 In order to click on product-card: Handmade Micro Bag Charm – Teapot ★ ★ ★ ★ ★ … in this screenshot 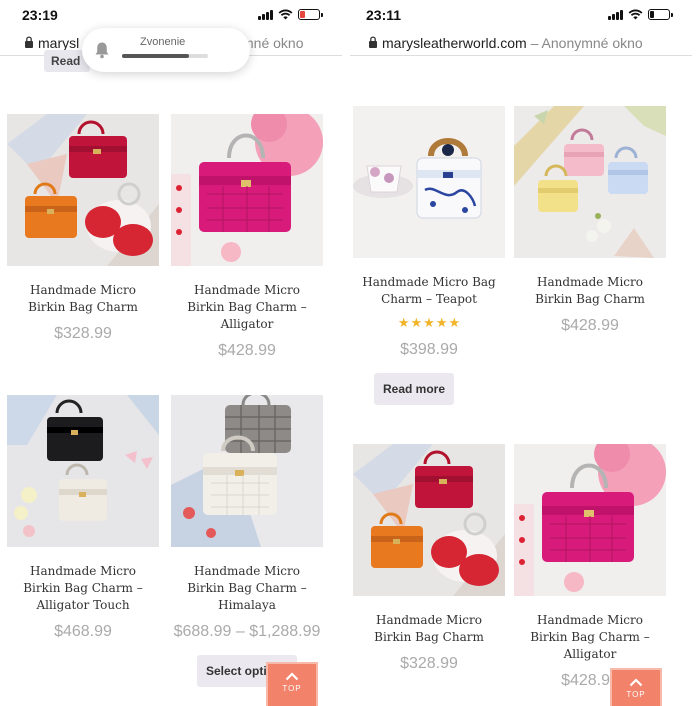, I will do `click(429, 255)`.